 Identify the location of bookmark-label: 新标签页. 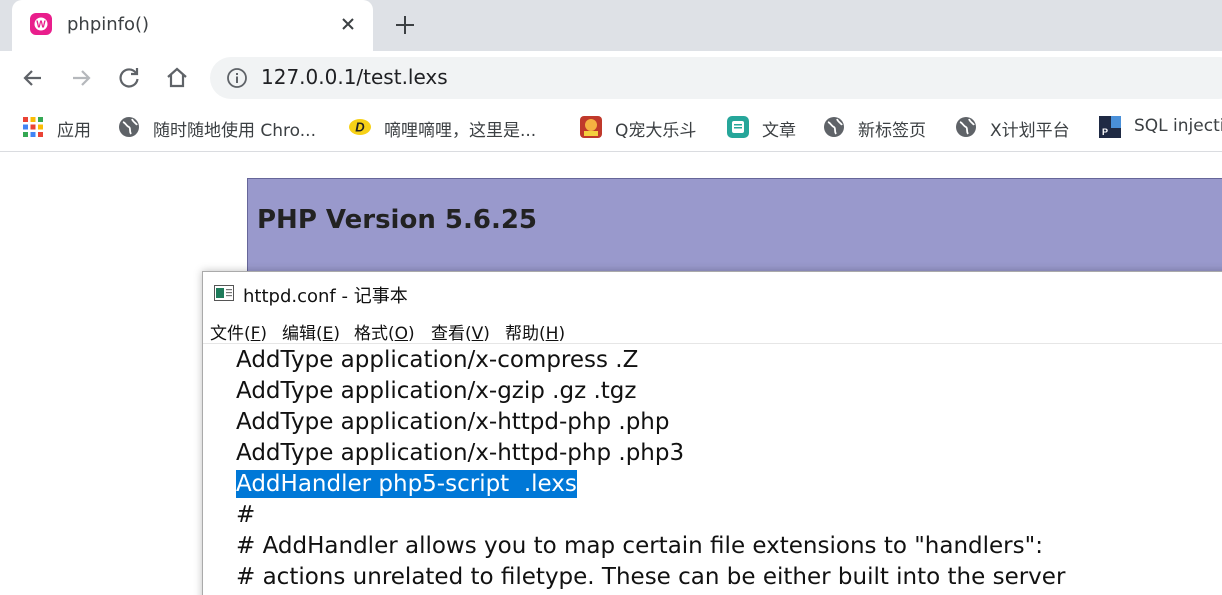
(892, 131).